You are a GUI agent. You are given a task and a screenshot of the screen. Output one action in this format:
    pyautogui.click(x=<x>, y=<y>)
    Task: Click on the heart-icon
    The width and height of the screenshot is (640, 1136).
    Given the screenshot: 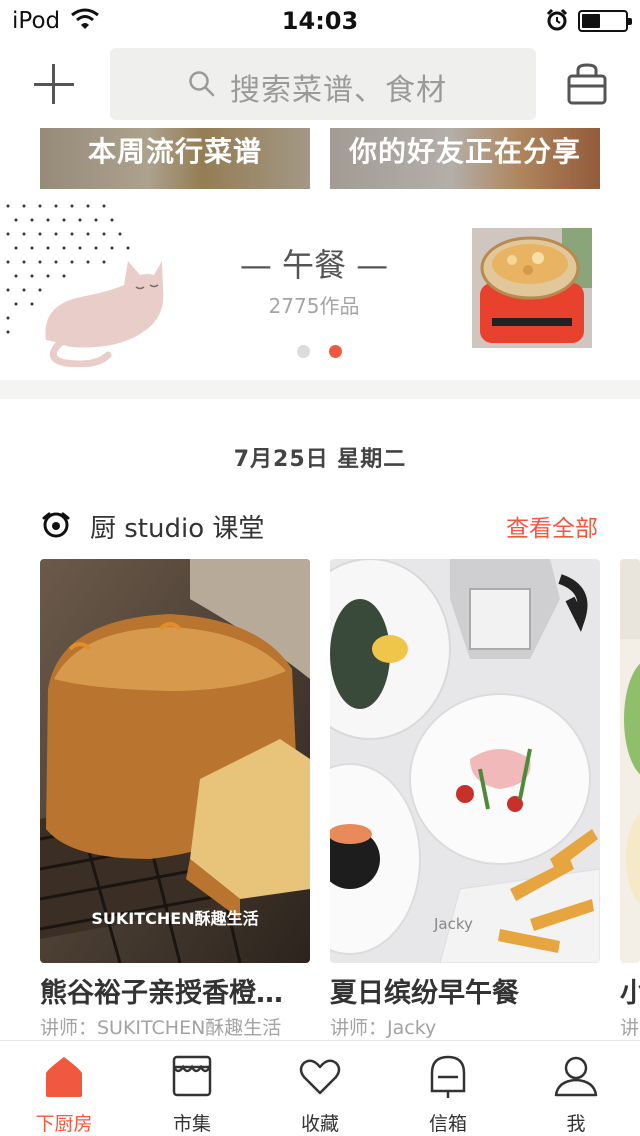 What is the action you would take?
    pyautogui.click(x=320, y=1076)
    